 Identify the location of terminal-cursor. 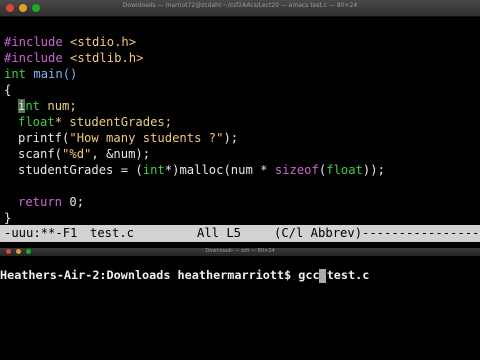
(322, 276).